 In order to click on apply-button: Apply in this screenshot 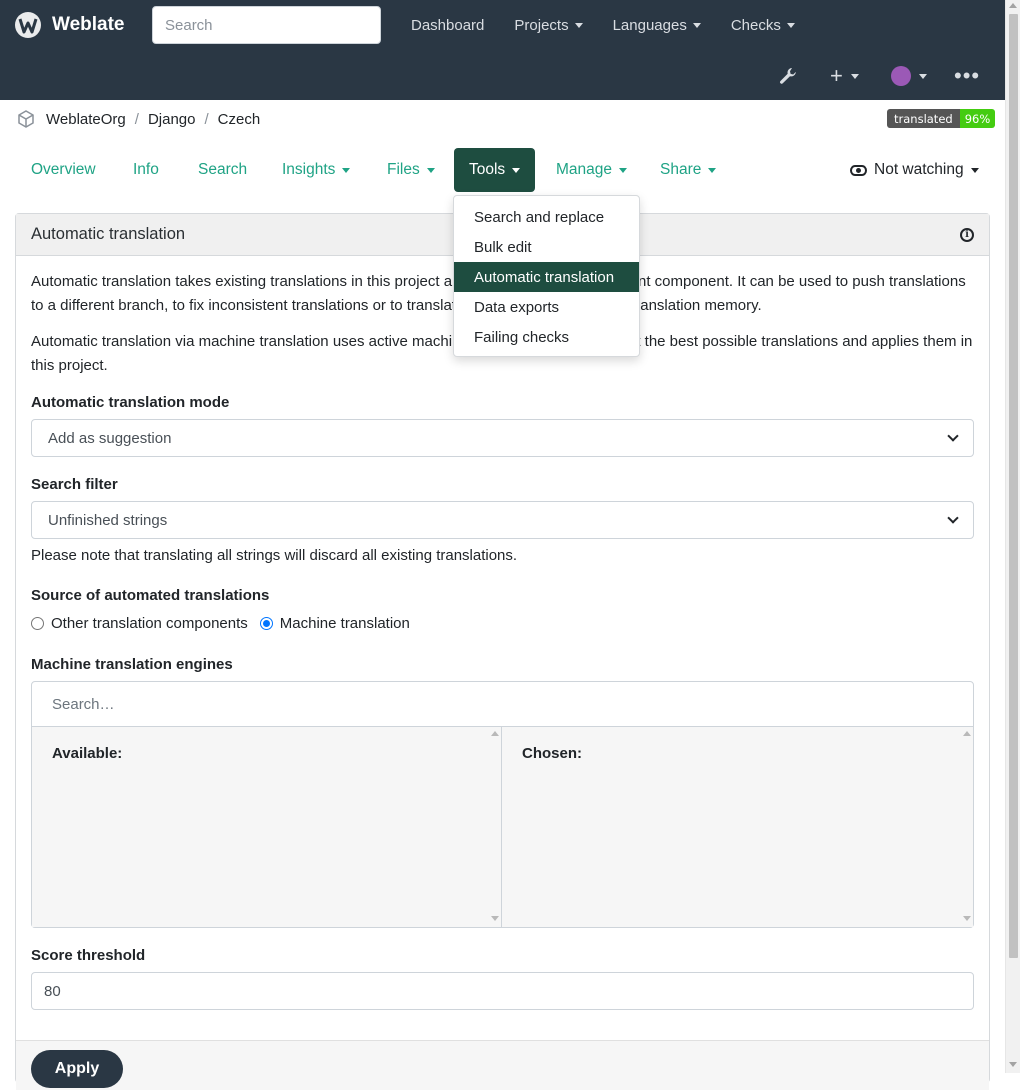, I will do `click(77, 1069)`.